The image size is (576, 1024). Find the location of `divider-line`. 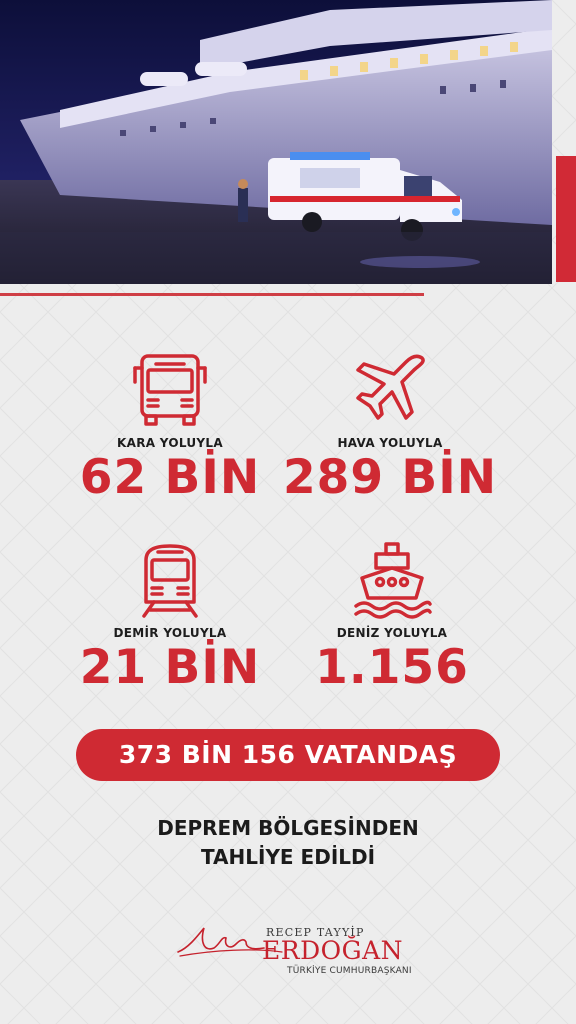

divider-line is located at coordinates (212, 294).